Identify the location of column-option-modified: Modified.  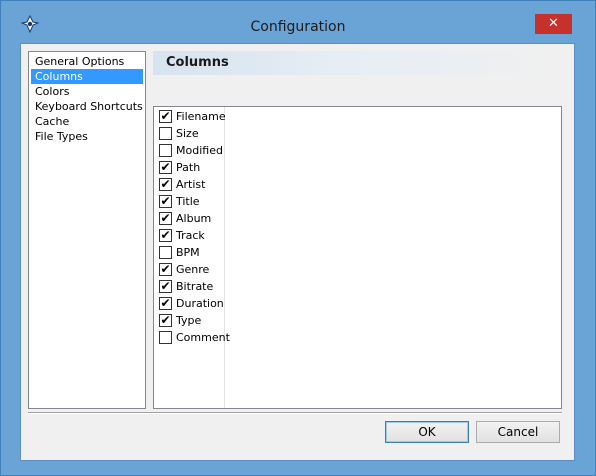
(191, 150).